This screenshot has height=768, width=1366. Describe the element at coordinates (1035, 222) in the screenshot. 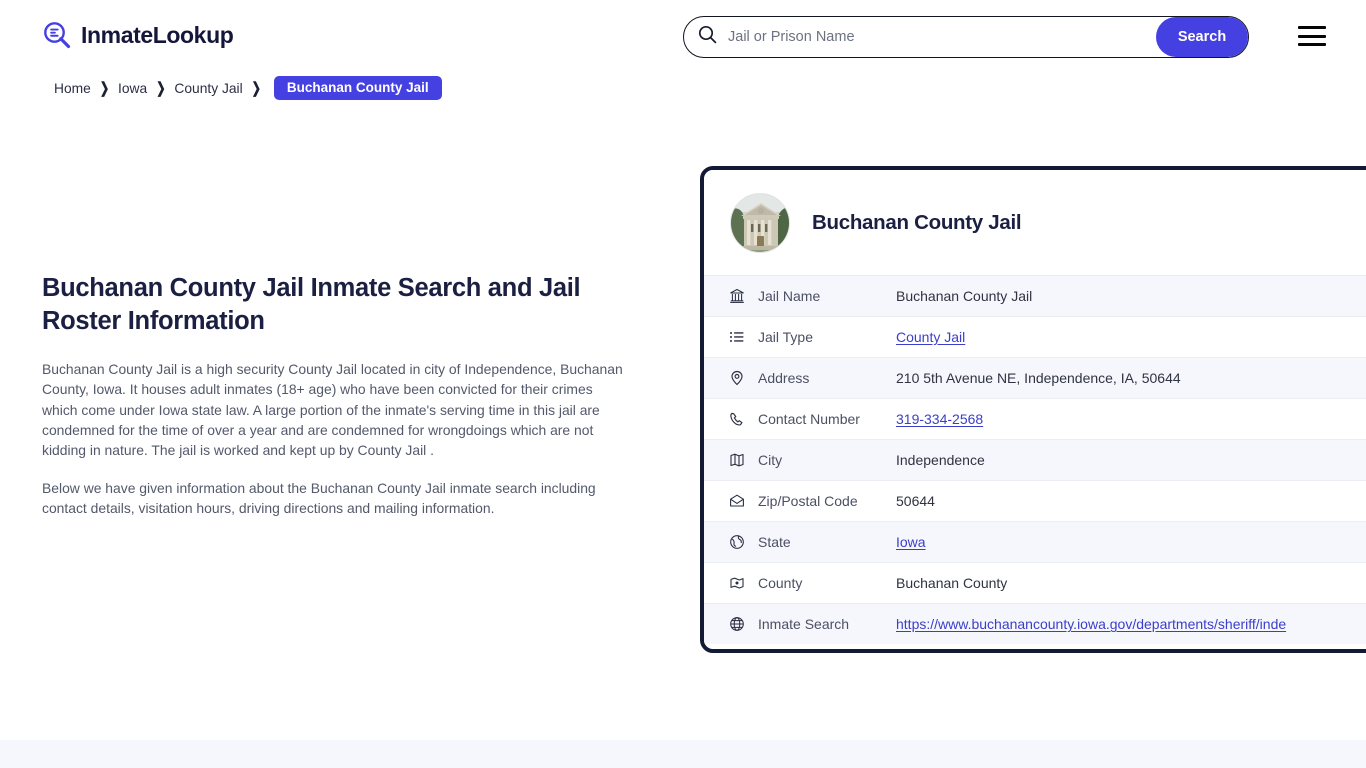

I see `card-header: Buchanan County Jail` at that location.